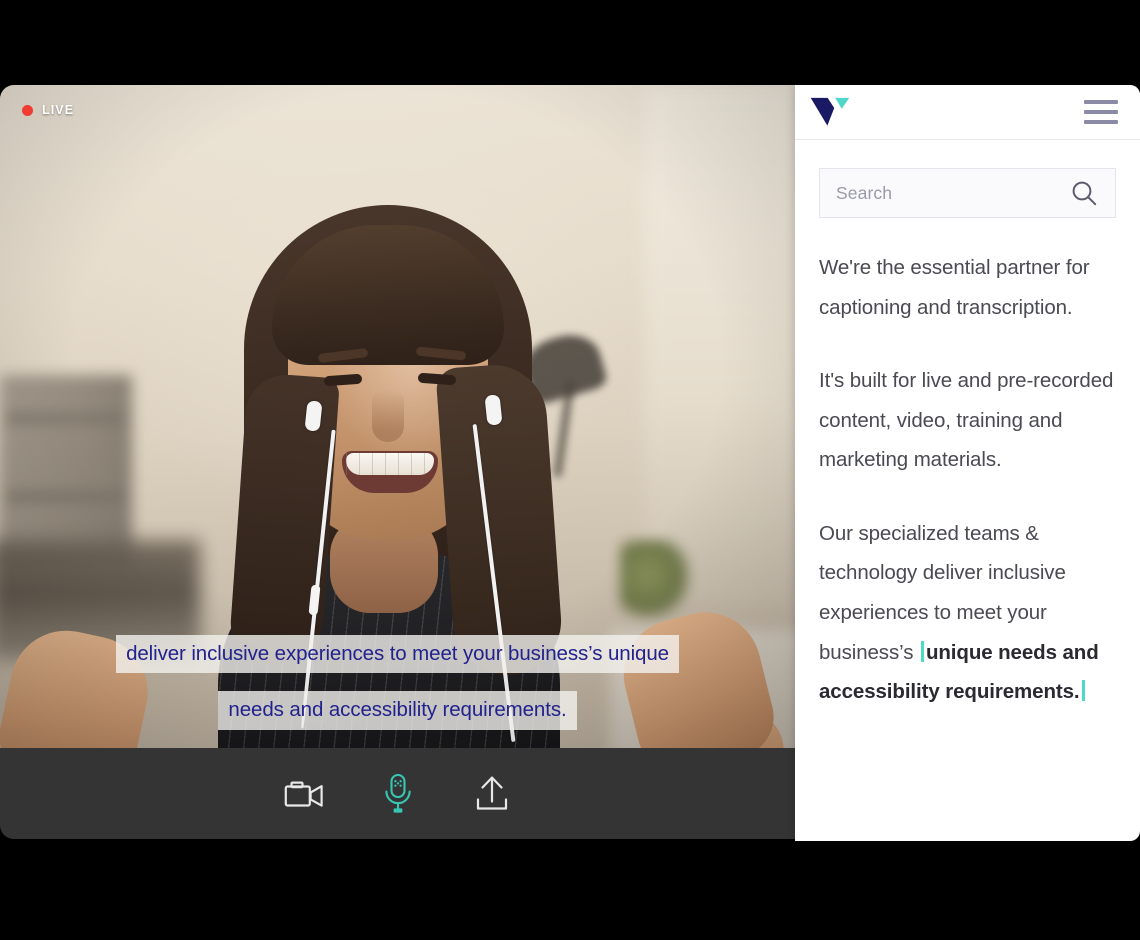 This screenshot has height=940, width=1140. Describe the element at coordinates (936, 193) in the screenshot. I see `search-input` at that location.